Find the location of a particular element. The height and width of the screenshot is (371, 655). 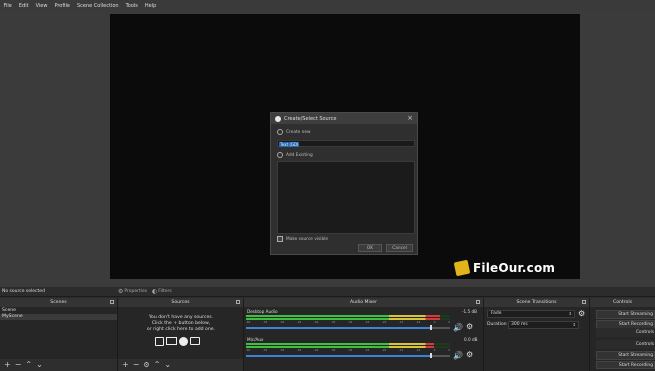

scenes-list: Scene MyScene is located at coordinates (58, 314).